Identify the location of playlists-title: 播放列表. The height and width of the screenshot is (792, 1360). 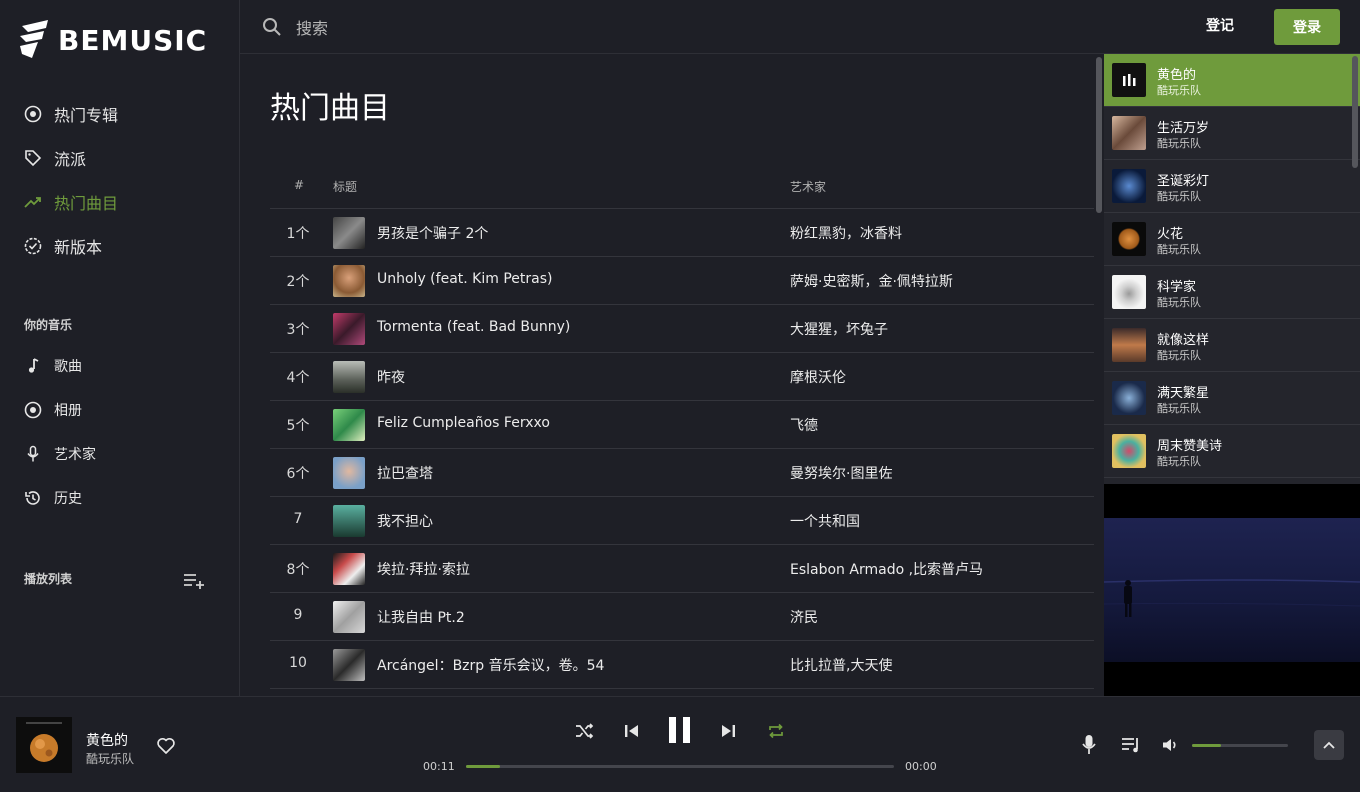
(48, 579).